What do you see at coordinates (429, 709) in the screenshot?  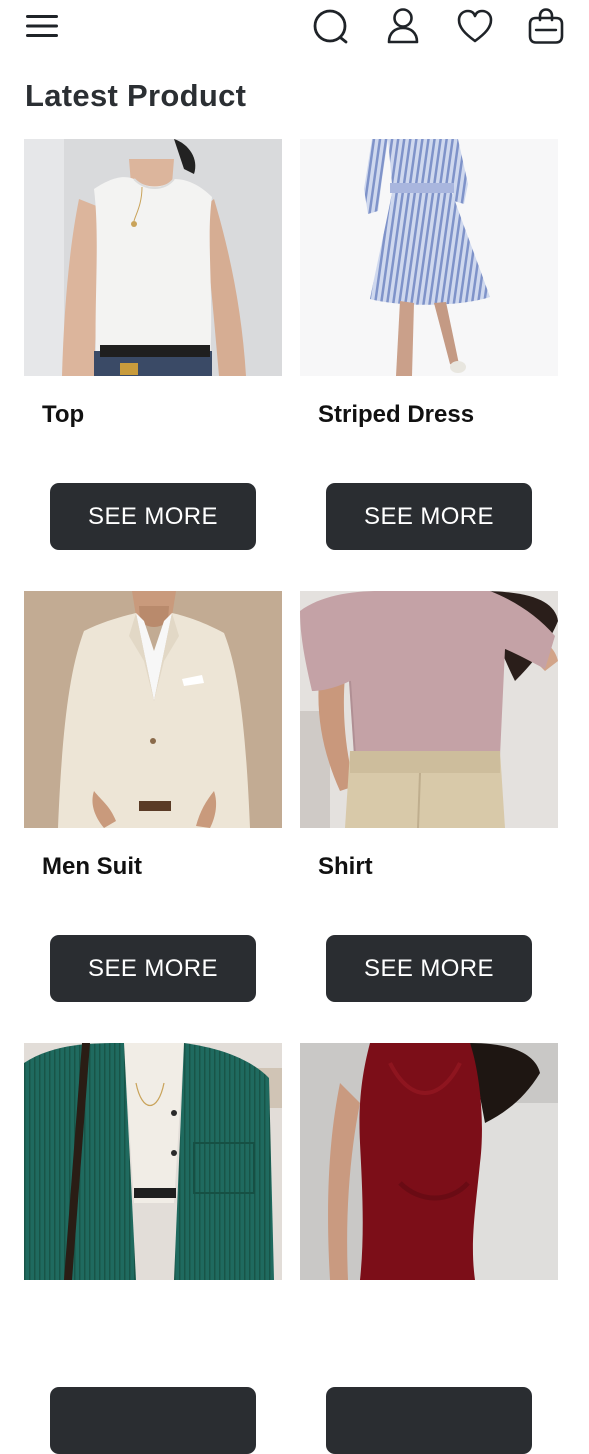 I see `product-image-shirt` at bounding box center [429, 709].